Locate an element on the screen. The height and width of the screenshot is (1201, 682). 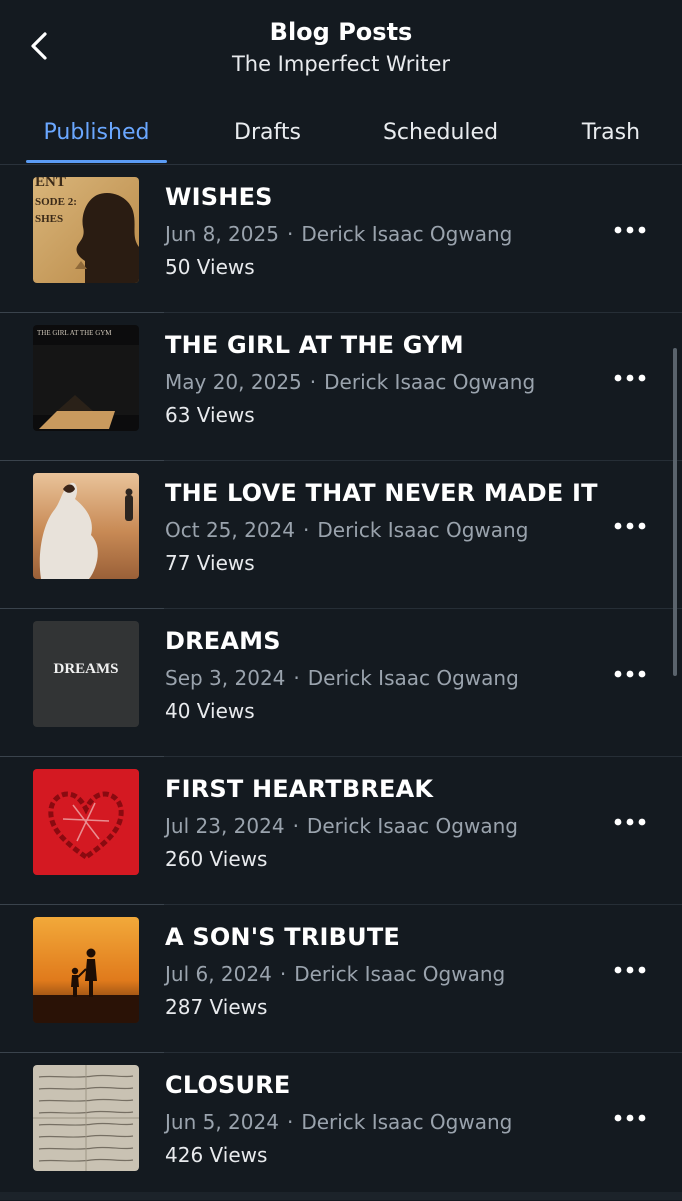
post-meta: Jul 23, 2024 · Derick Isaac Ogwang is located at coordinates (341, 826).